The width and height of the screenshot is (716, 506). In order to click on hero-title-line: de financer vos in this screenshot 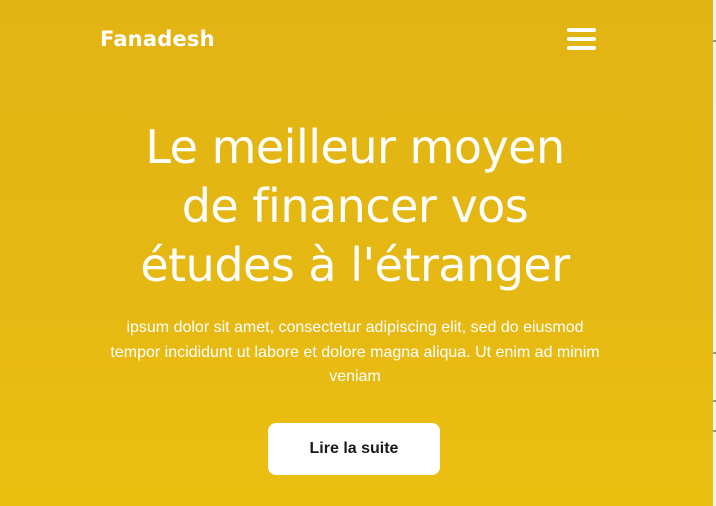, I will do `click(355, 206)`.